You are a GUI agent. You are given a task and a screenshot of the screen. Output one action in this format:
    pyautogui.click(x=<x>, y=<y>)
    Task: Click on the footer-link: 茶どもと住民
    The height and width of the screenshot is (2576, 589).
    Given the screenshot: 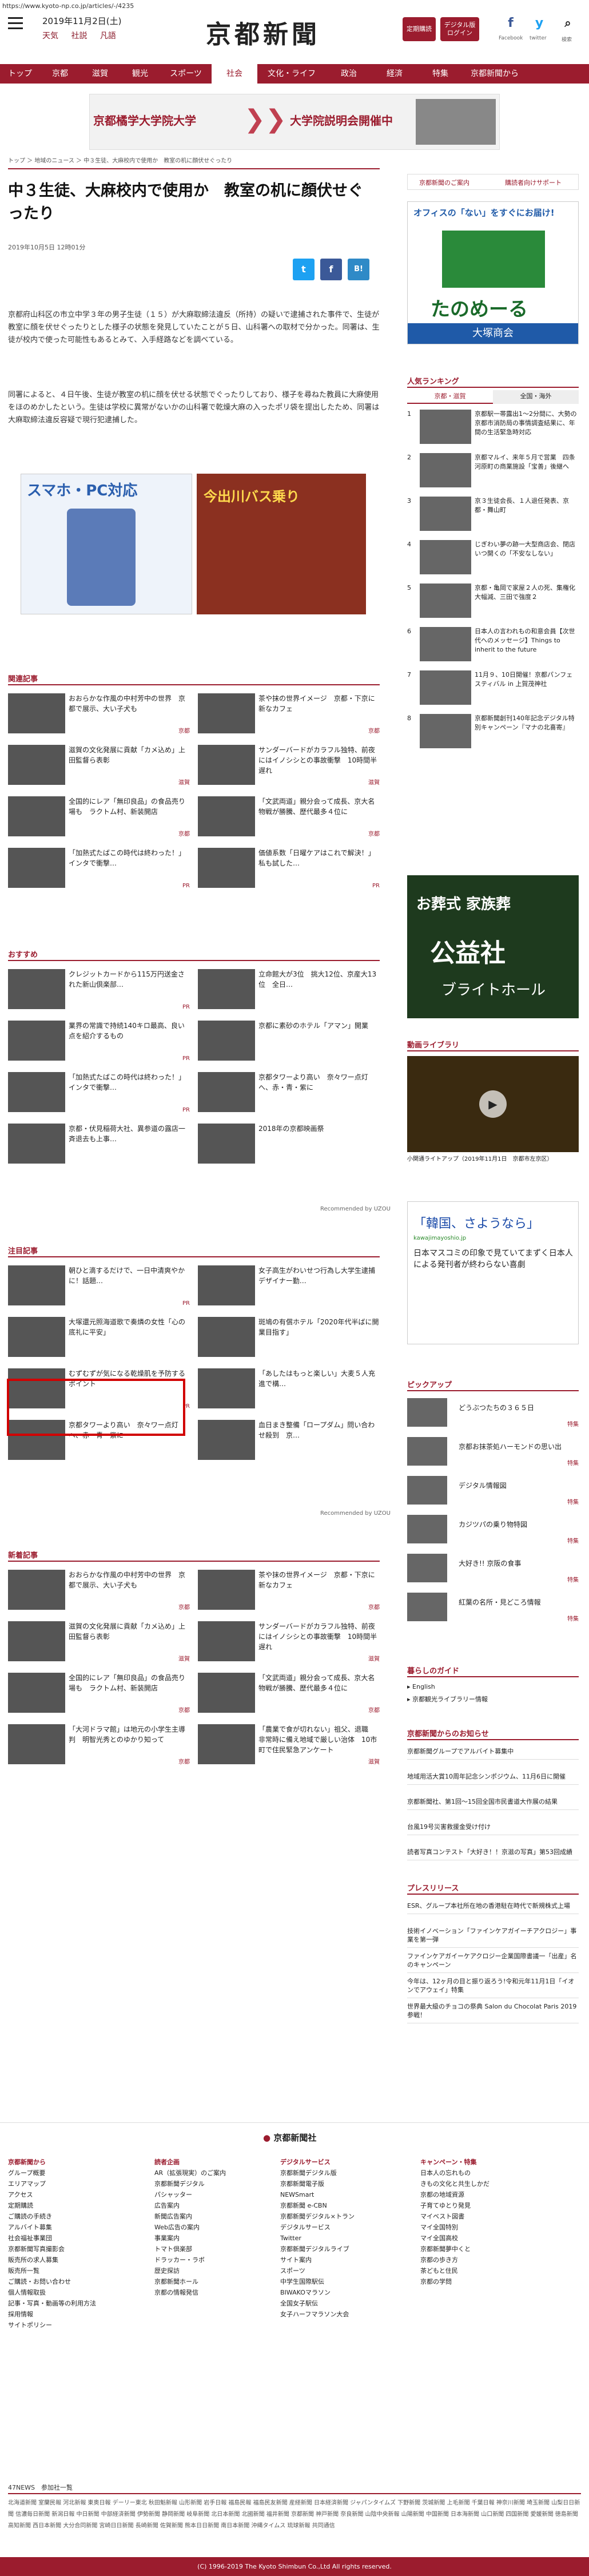 What is the action you would take?
    pyautogui.click(x=486, y=2270)
    